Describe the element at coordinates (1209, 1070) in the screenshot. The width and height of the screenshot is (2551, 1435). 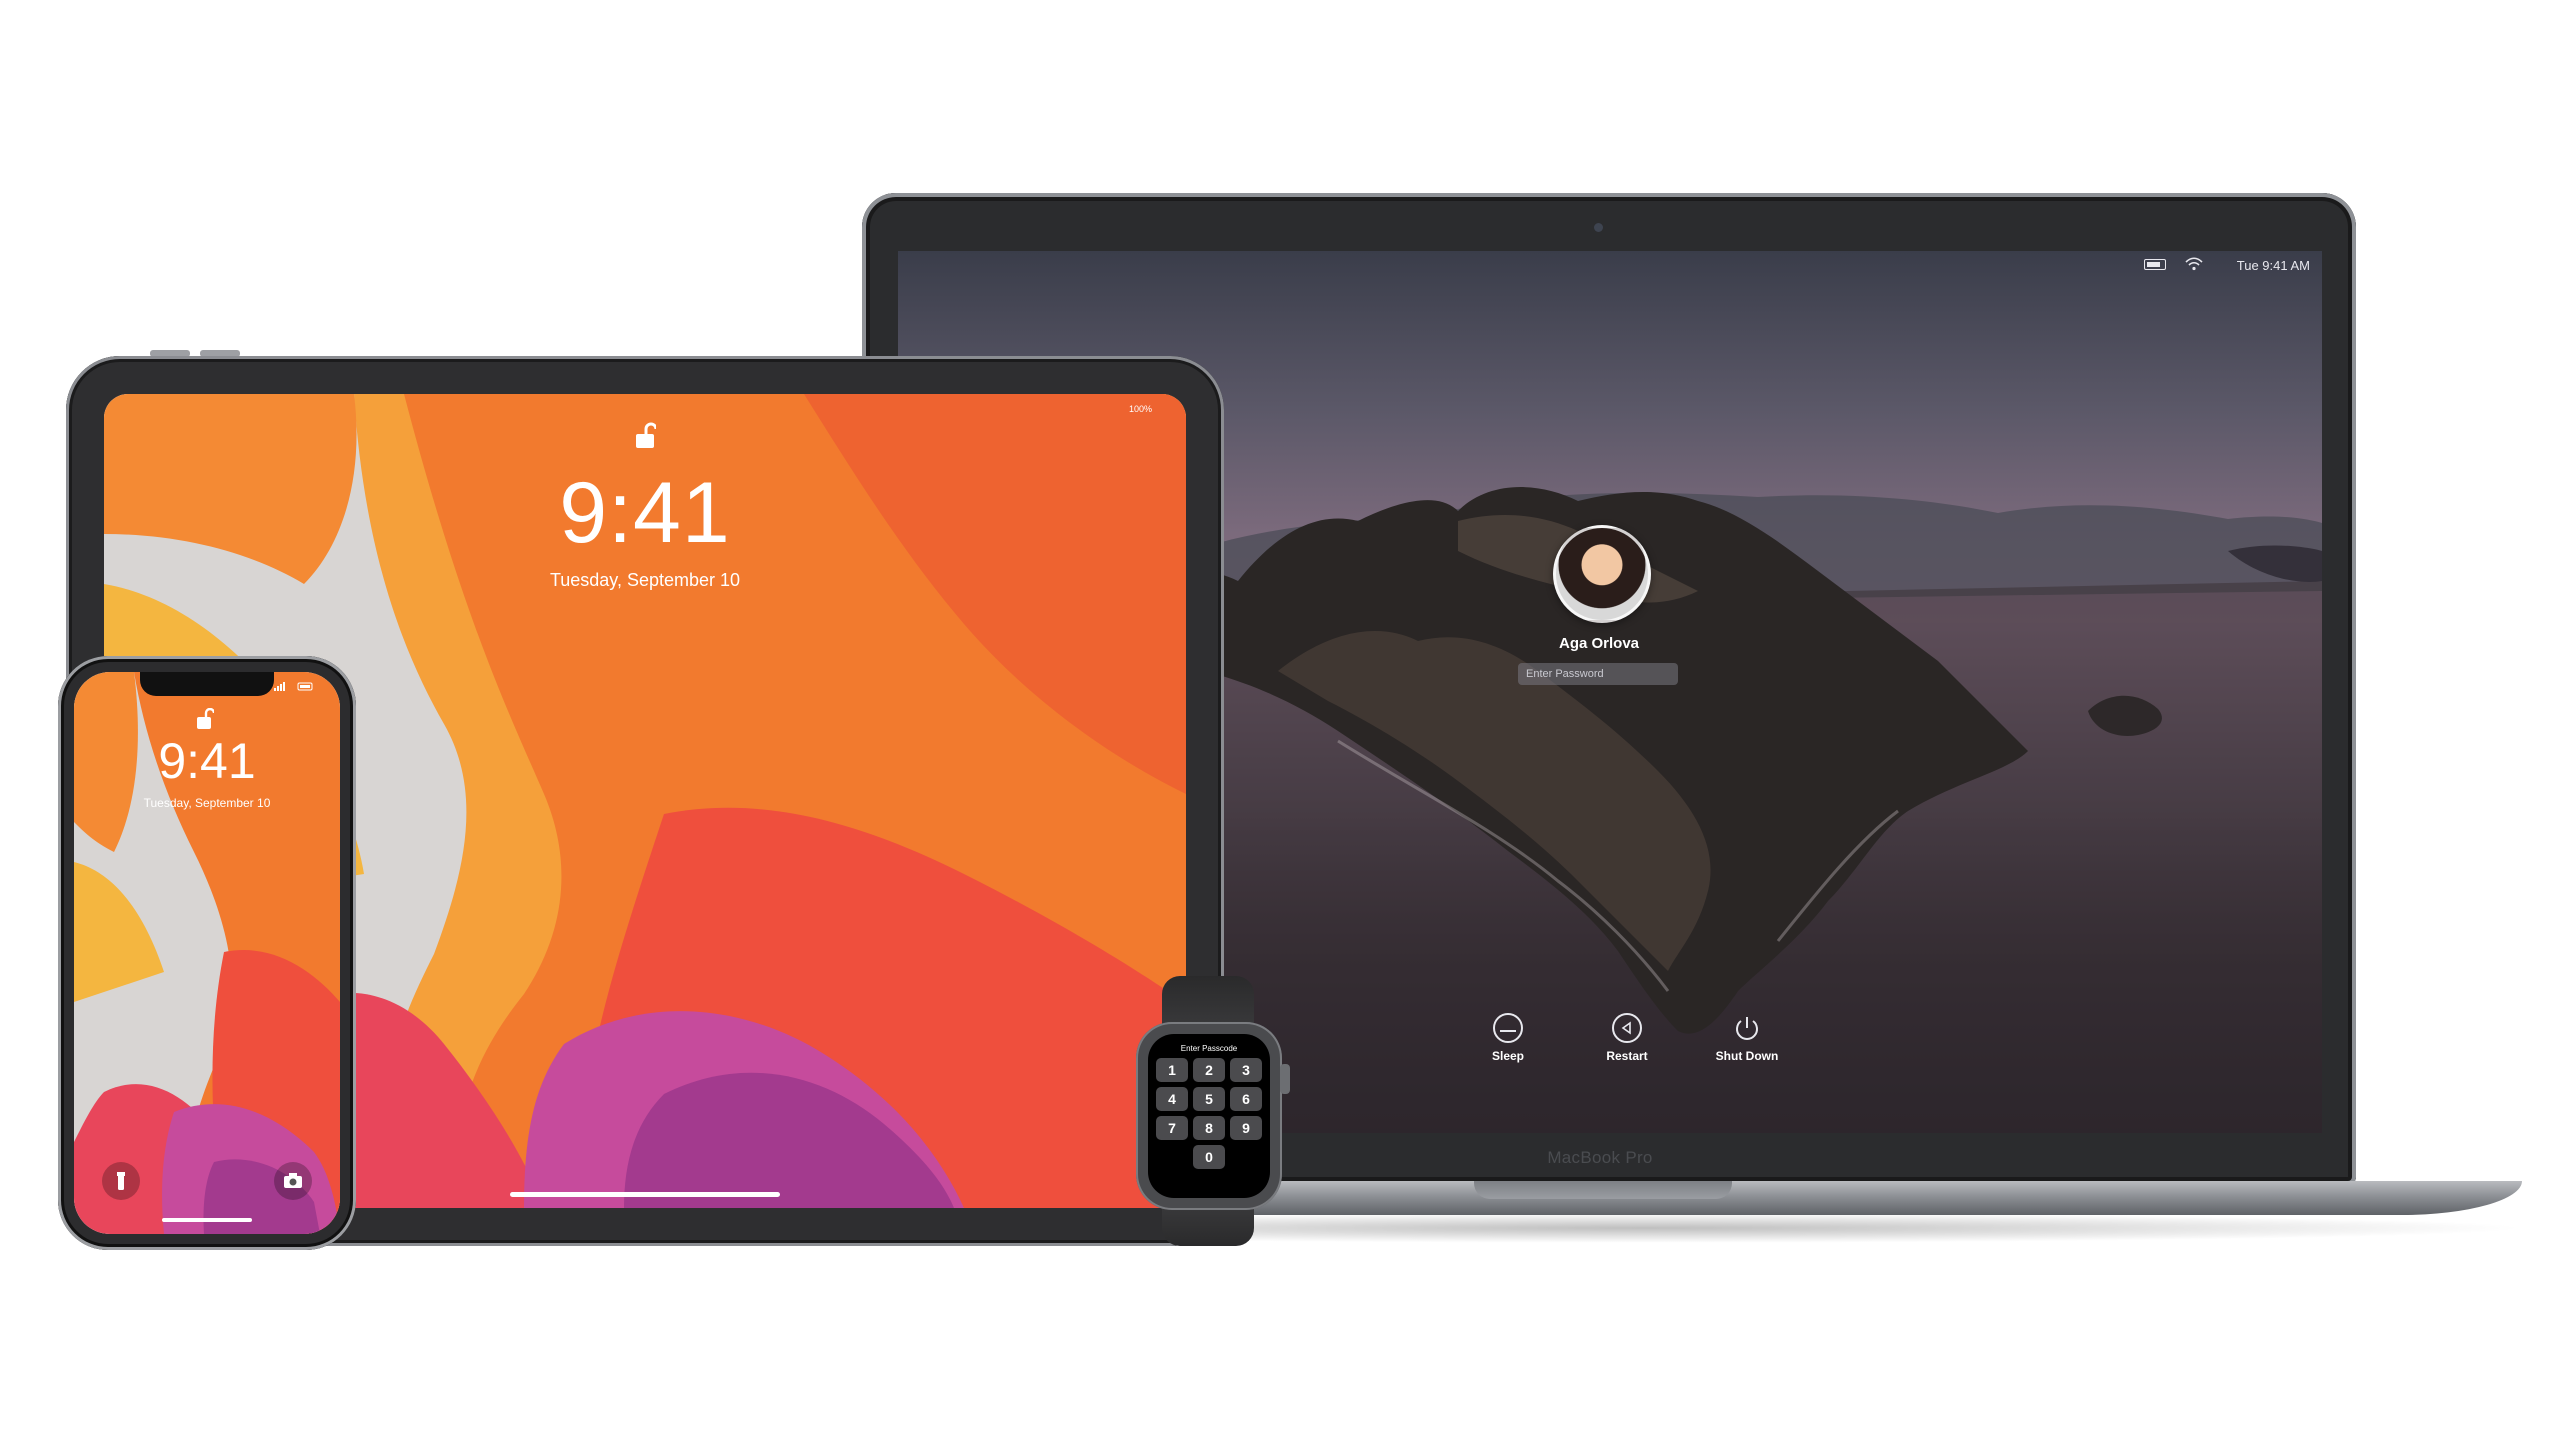
I see `keypad-key-2: 2` at that location.